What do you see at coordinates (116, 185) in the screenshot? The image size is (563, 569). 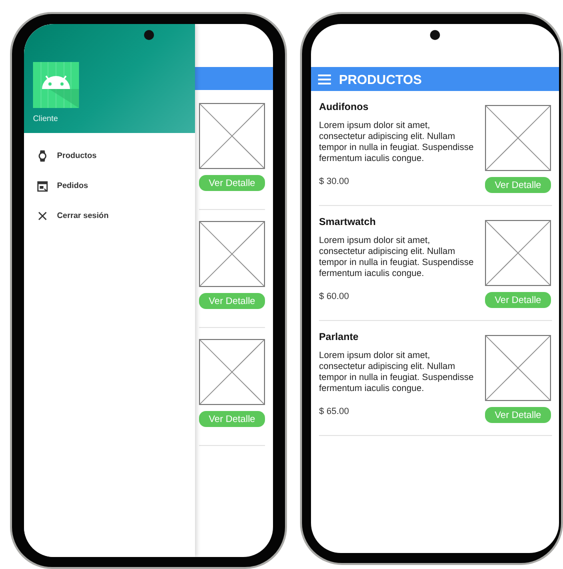 I see `drawer-menu-item: Pedidos` at bounding box center [116, 185].